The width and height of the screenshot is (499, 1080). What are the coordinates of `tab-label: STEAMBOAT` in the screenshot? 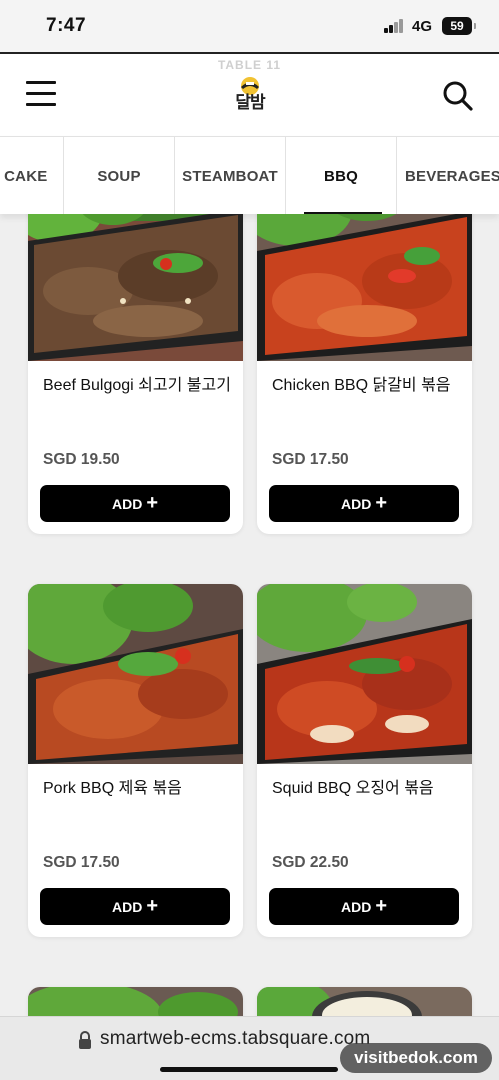 It's located at (230, 176).